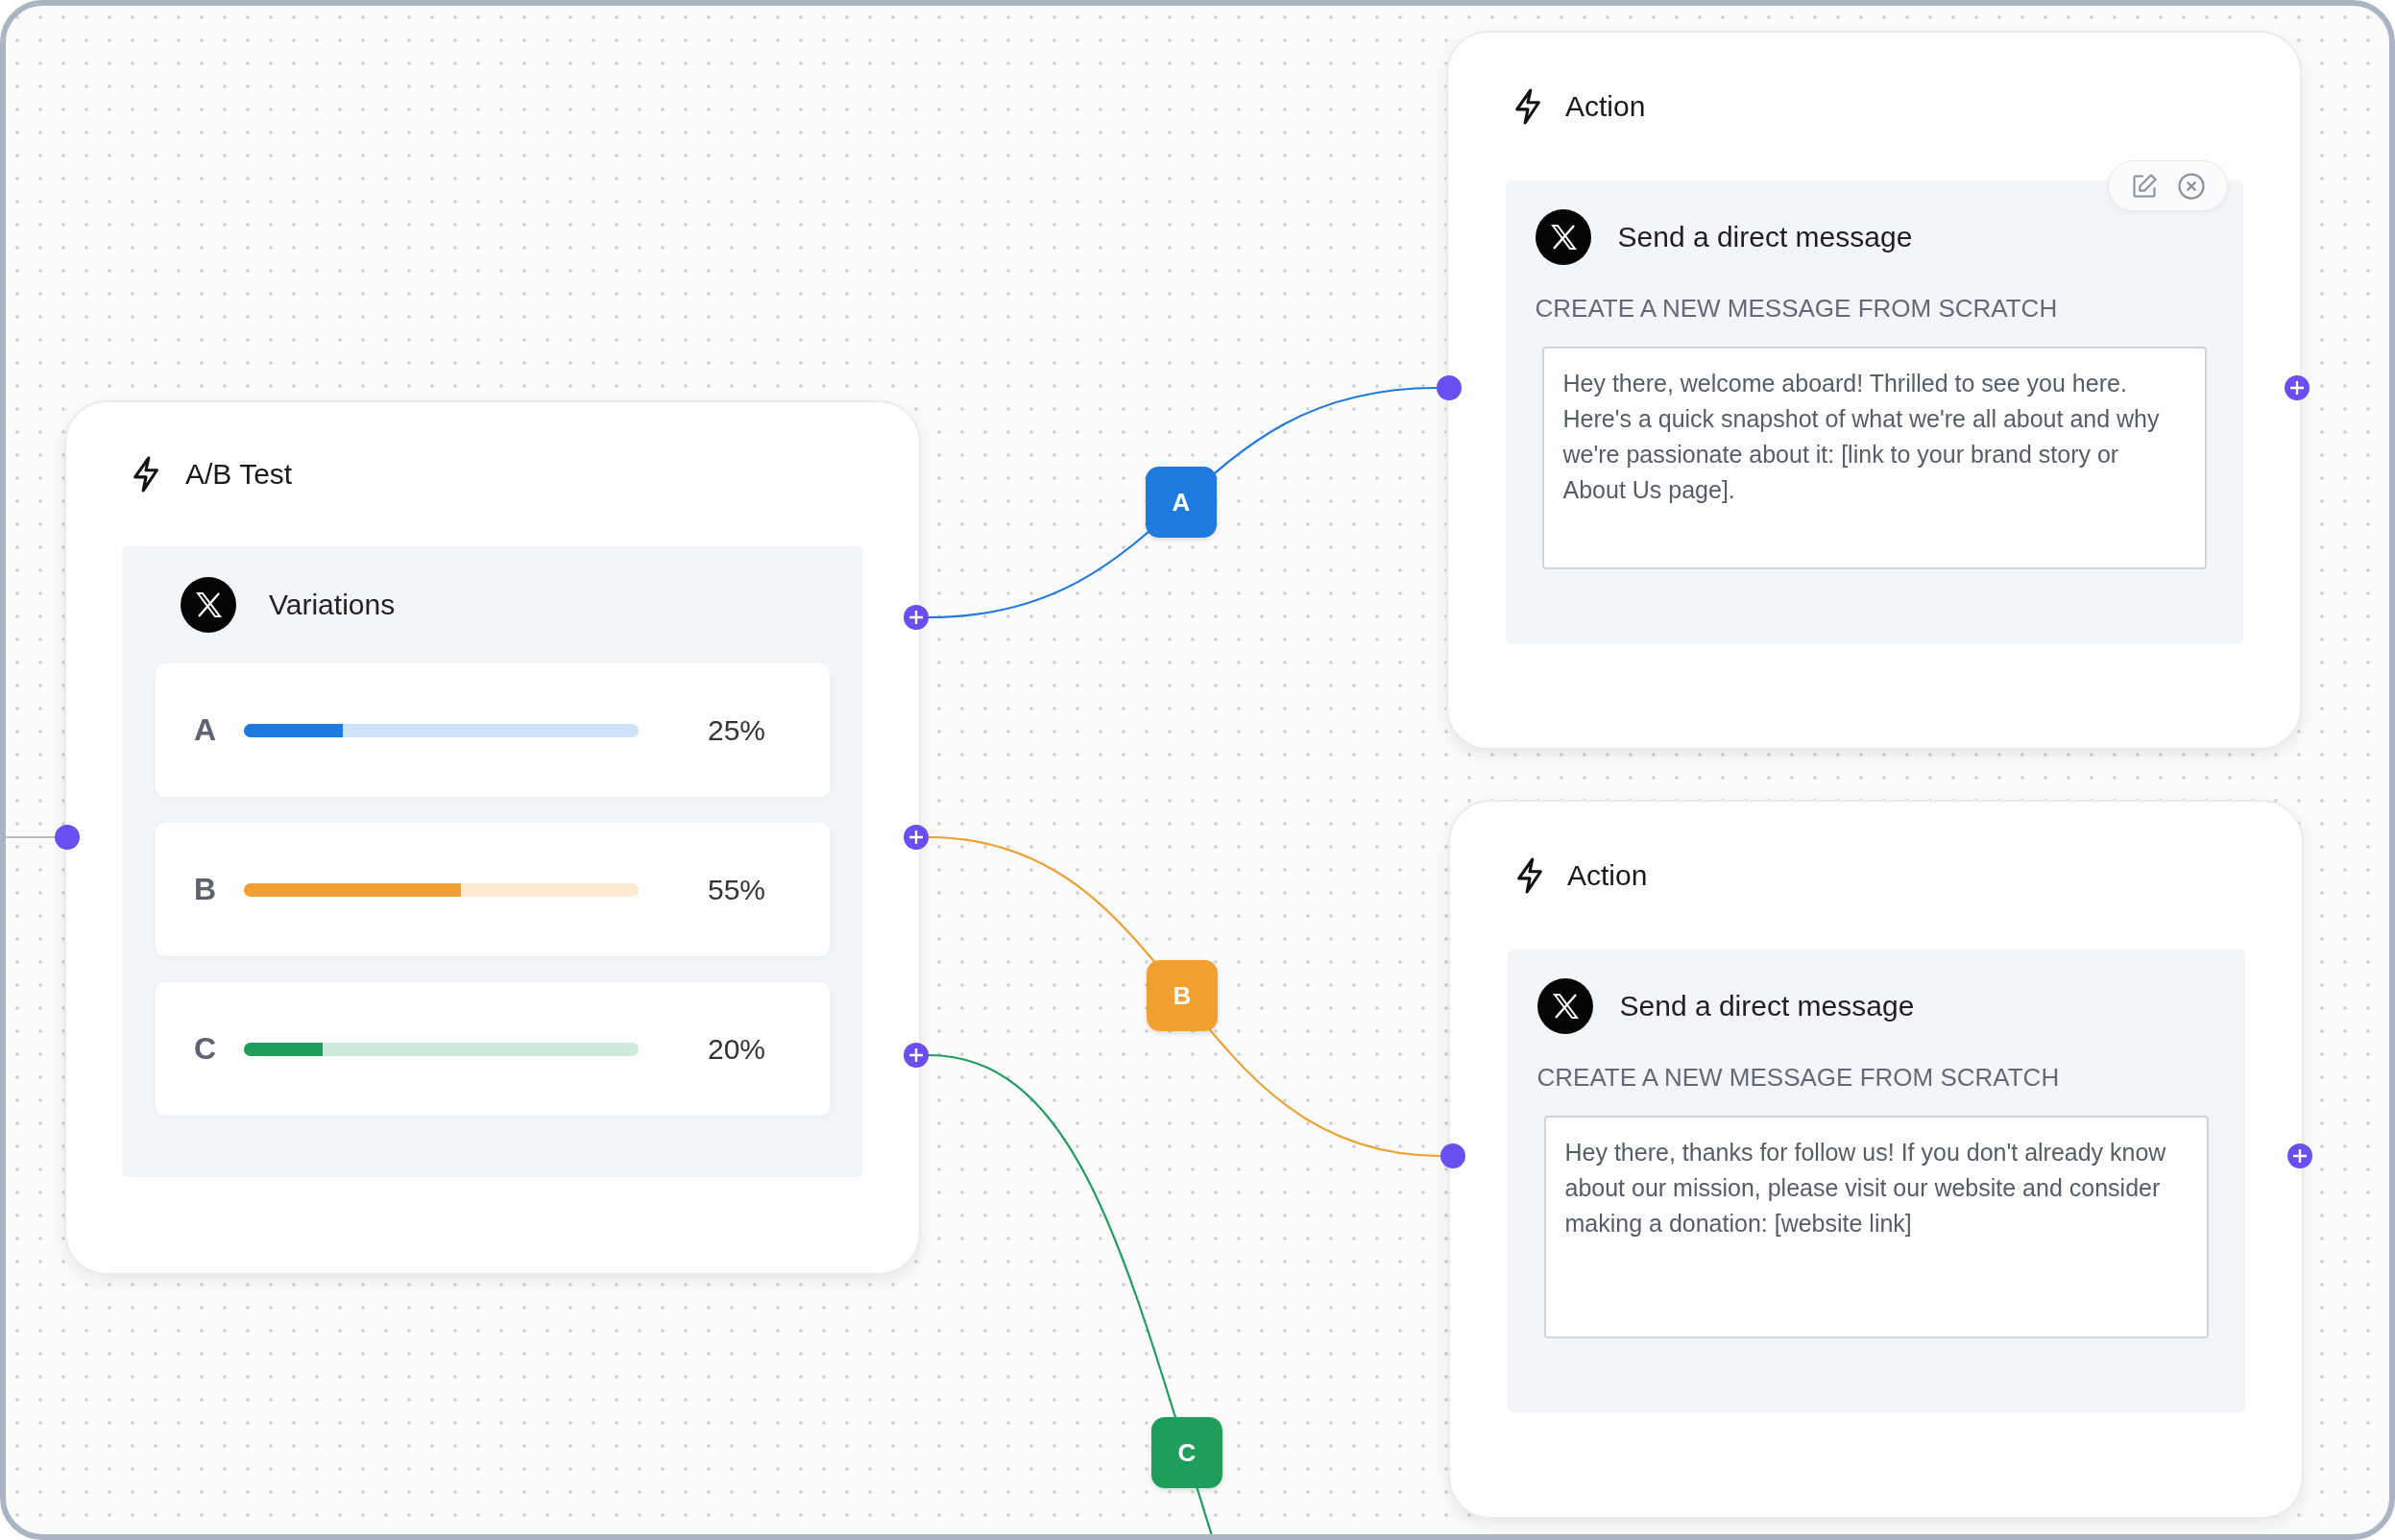 This screenshot has width=2395, height=1540. I want to click on message-field: Hey there, thanks for follow us! If you don't already know about our mission, please visit our website and consider making a donation: [website link], so click(1876, 1227).